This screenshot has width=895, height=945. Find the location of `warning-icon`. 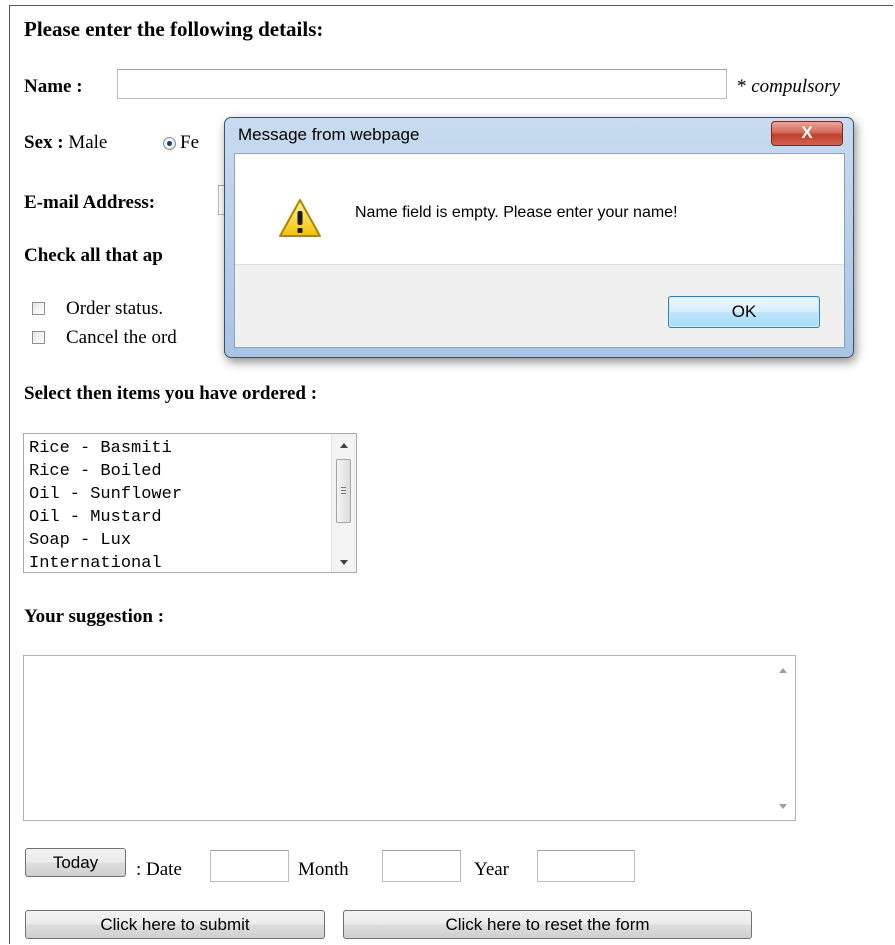

warning-icon is located at coordinates (300, 218).